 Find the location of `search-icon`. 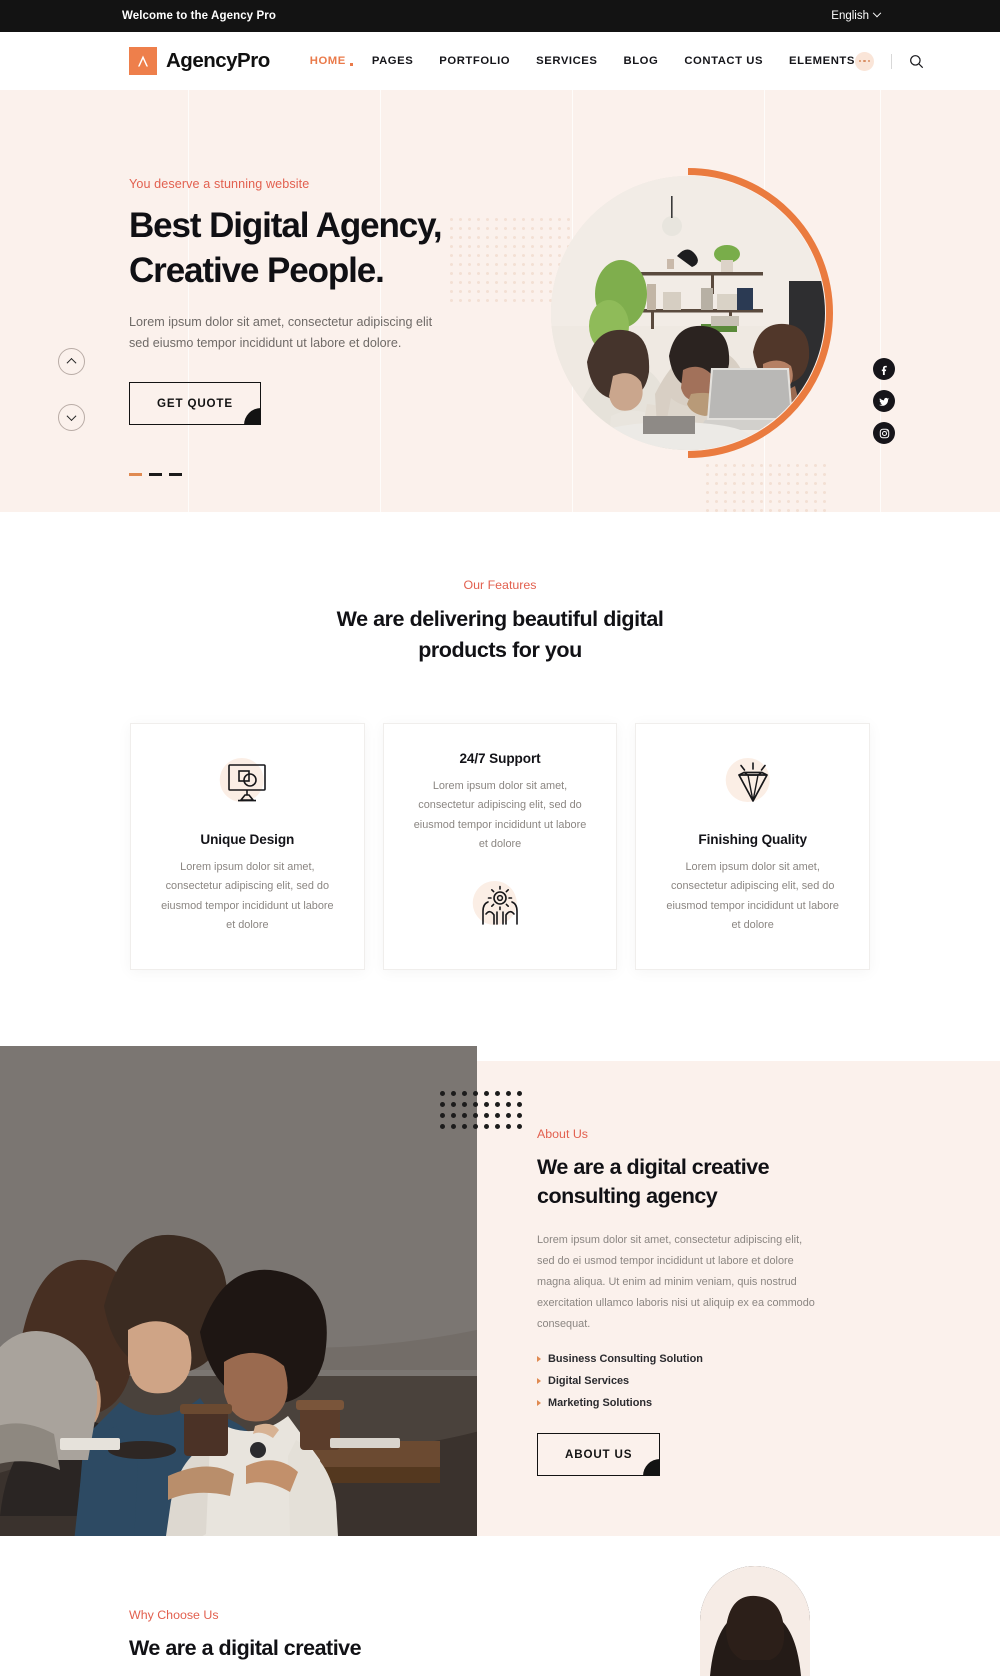

search-icon is located at coordinates (916, 61).